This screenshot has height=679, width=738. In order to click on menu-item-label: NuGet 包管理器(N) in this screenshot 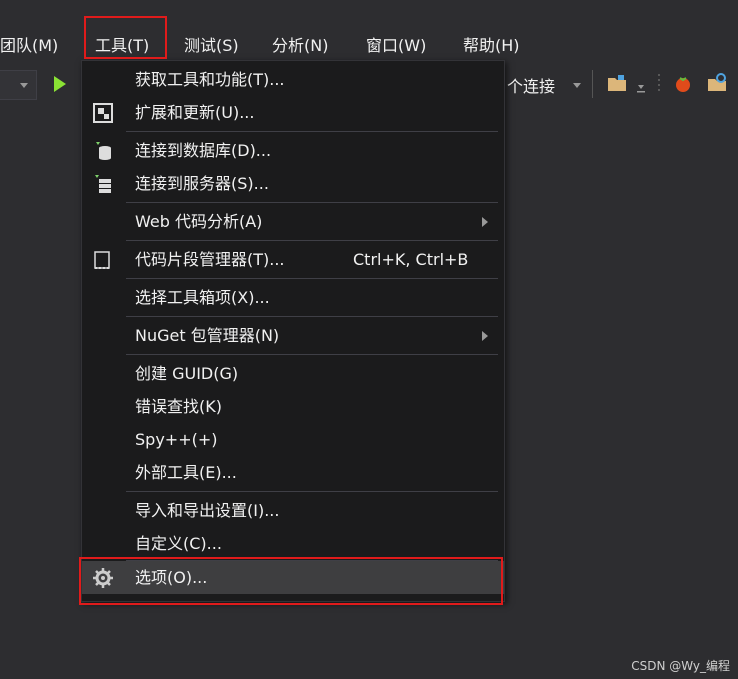, I will do `click(207, 335)`.